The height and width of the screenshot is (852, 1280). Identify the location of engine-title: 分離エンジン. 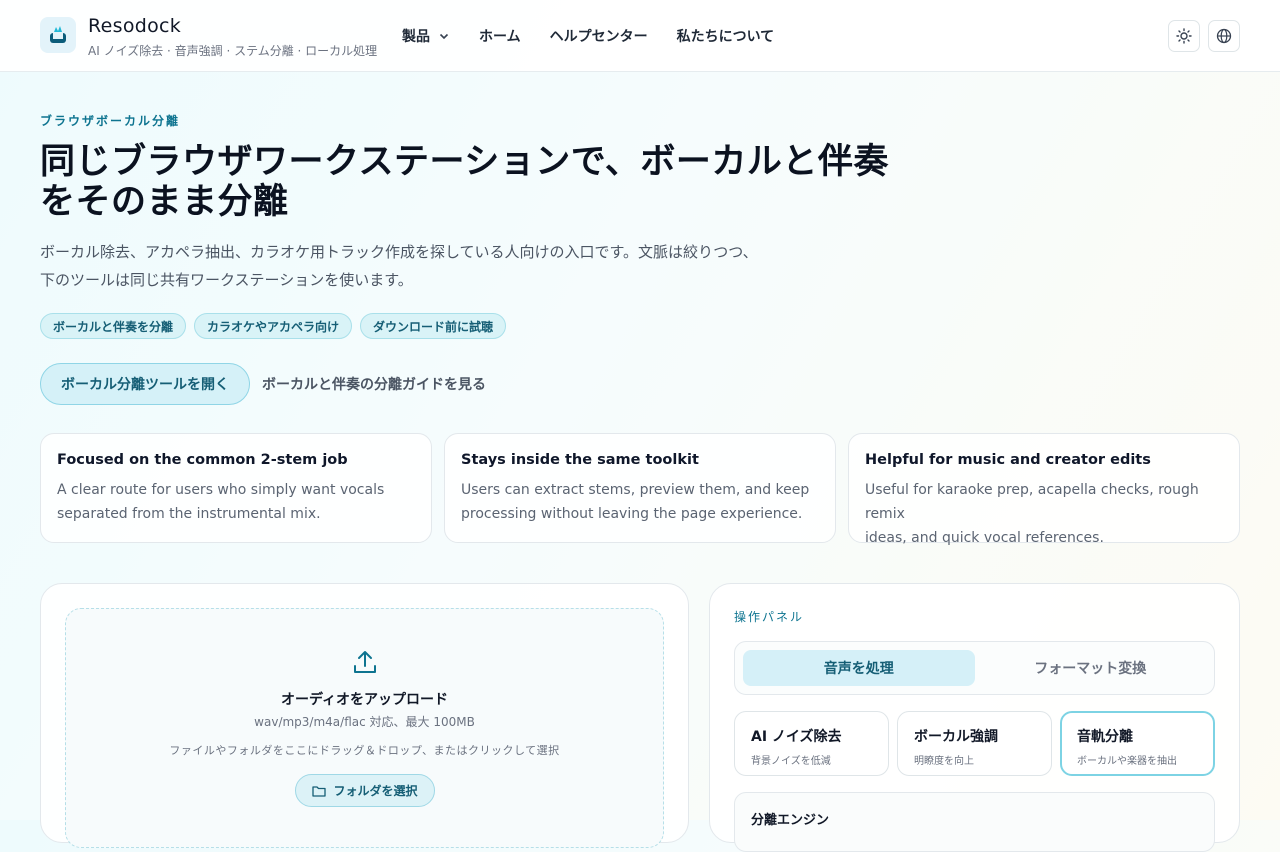
(790, 820).